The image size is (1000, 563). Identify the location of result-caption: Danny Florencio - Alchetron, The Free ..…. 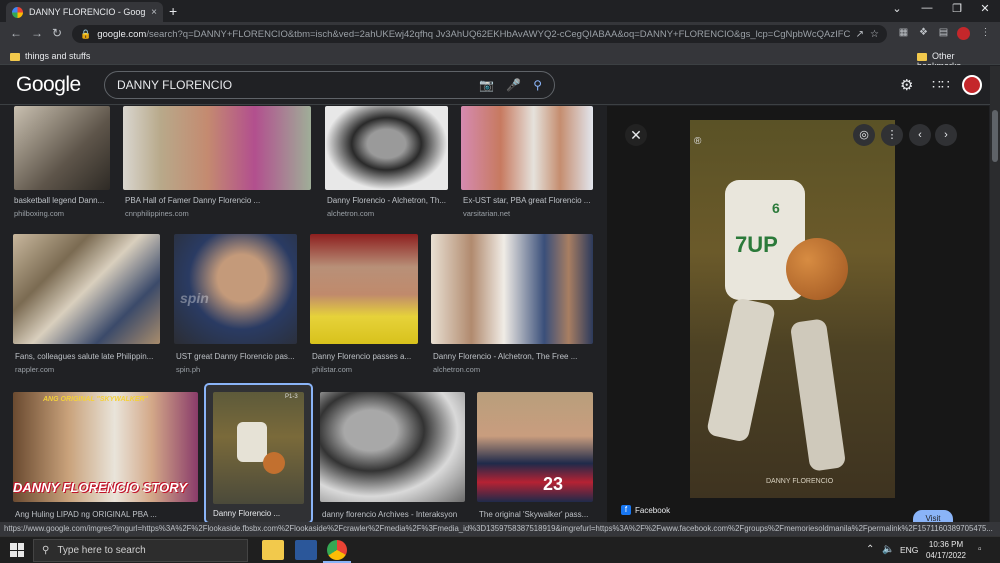
(513, 356).